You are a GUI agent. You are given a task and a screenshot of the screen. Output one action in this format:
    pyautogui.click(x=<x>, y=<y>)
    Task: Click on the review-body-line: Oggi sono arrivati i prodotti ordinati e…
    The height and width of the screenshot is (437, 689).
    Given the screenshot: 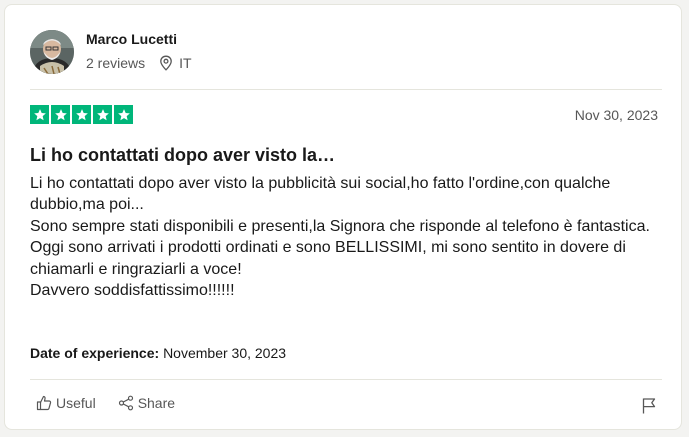 What is the action you would take?
    pyautogui.click(x=328, y=258)
    